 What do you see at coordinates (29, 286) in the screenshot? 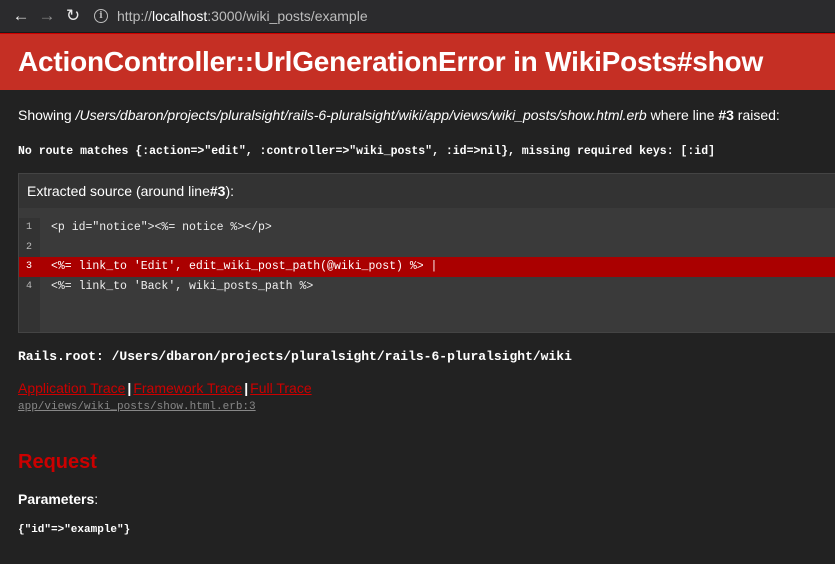
I see `line-number: 4` at bounding box center [29, 286].